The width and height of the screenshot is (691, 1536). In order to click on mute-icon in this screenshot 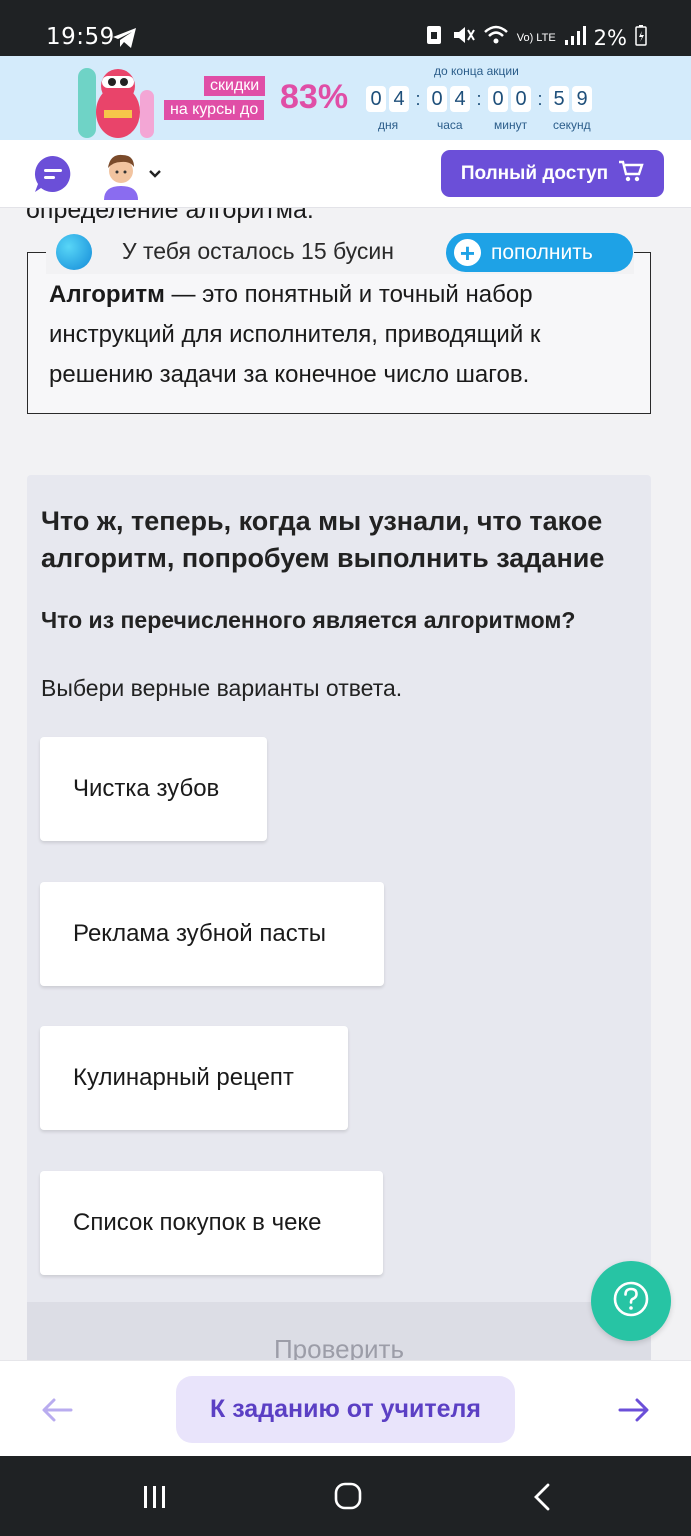, I will do `click(463, 38)`.